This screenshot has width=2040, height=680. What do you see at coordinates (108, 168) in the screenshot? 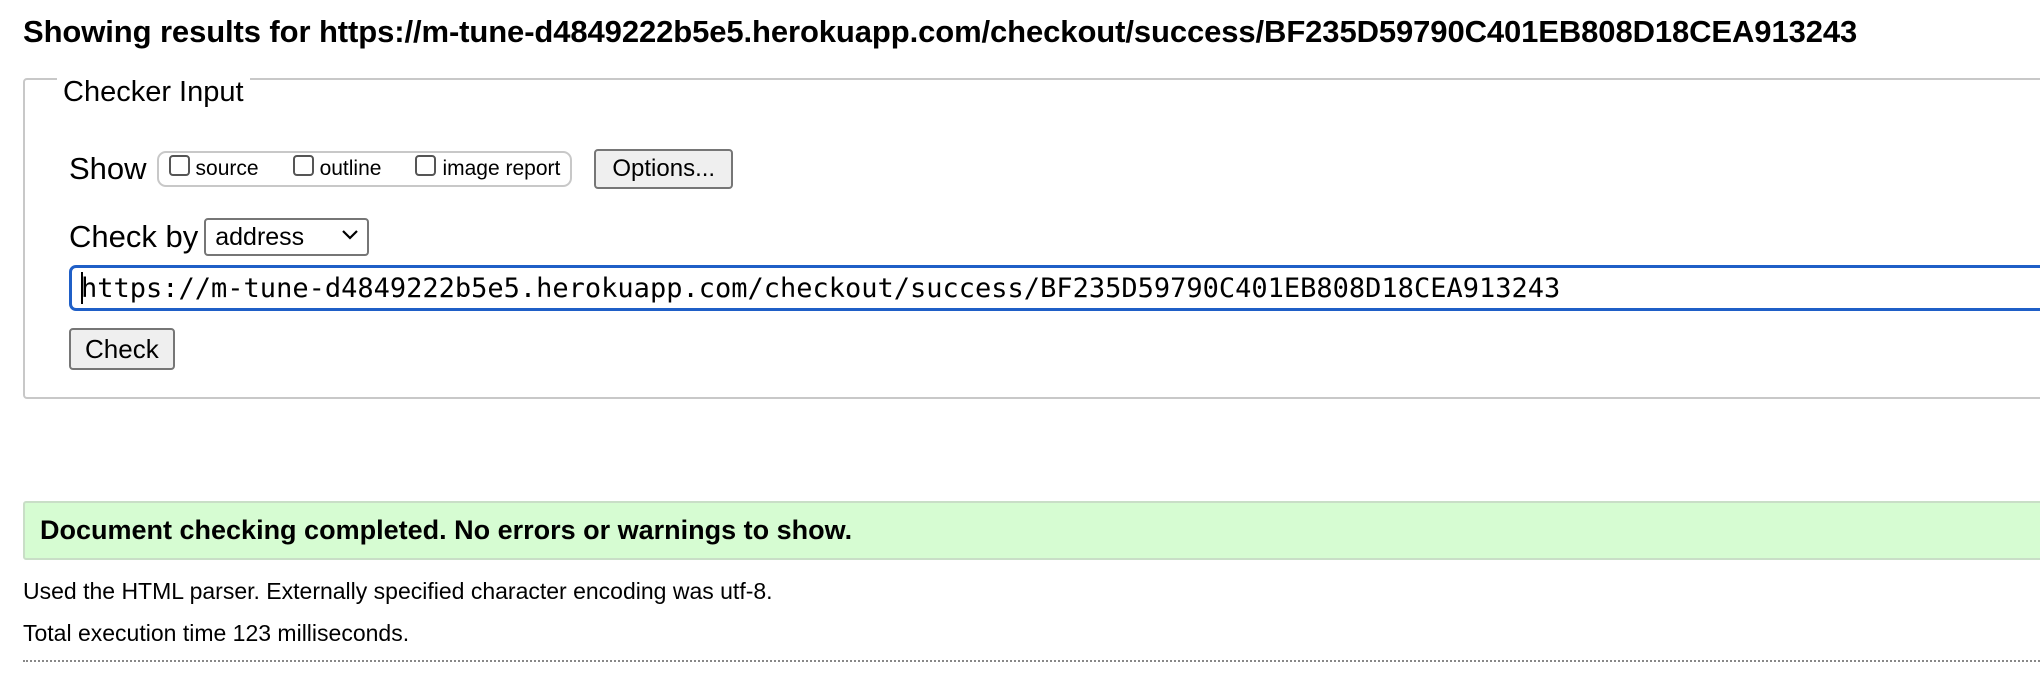
I see `show-label: Show` at bounding box center [108, 168].